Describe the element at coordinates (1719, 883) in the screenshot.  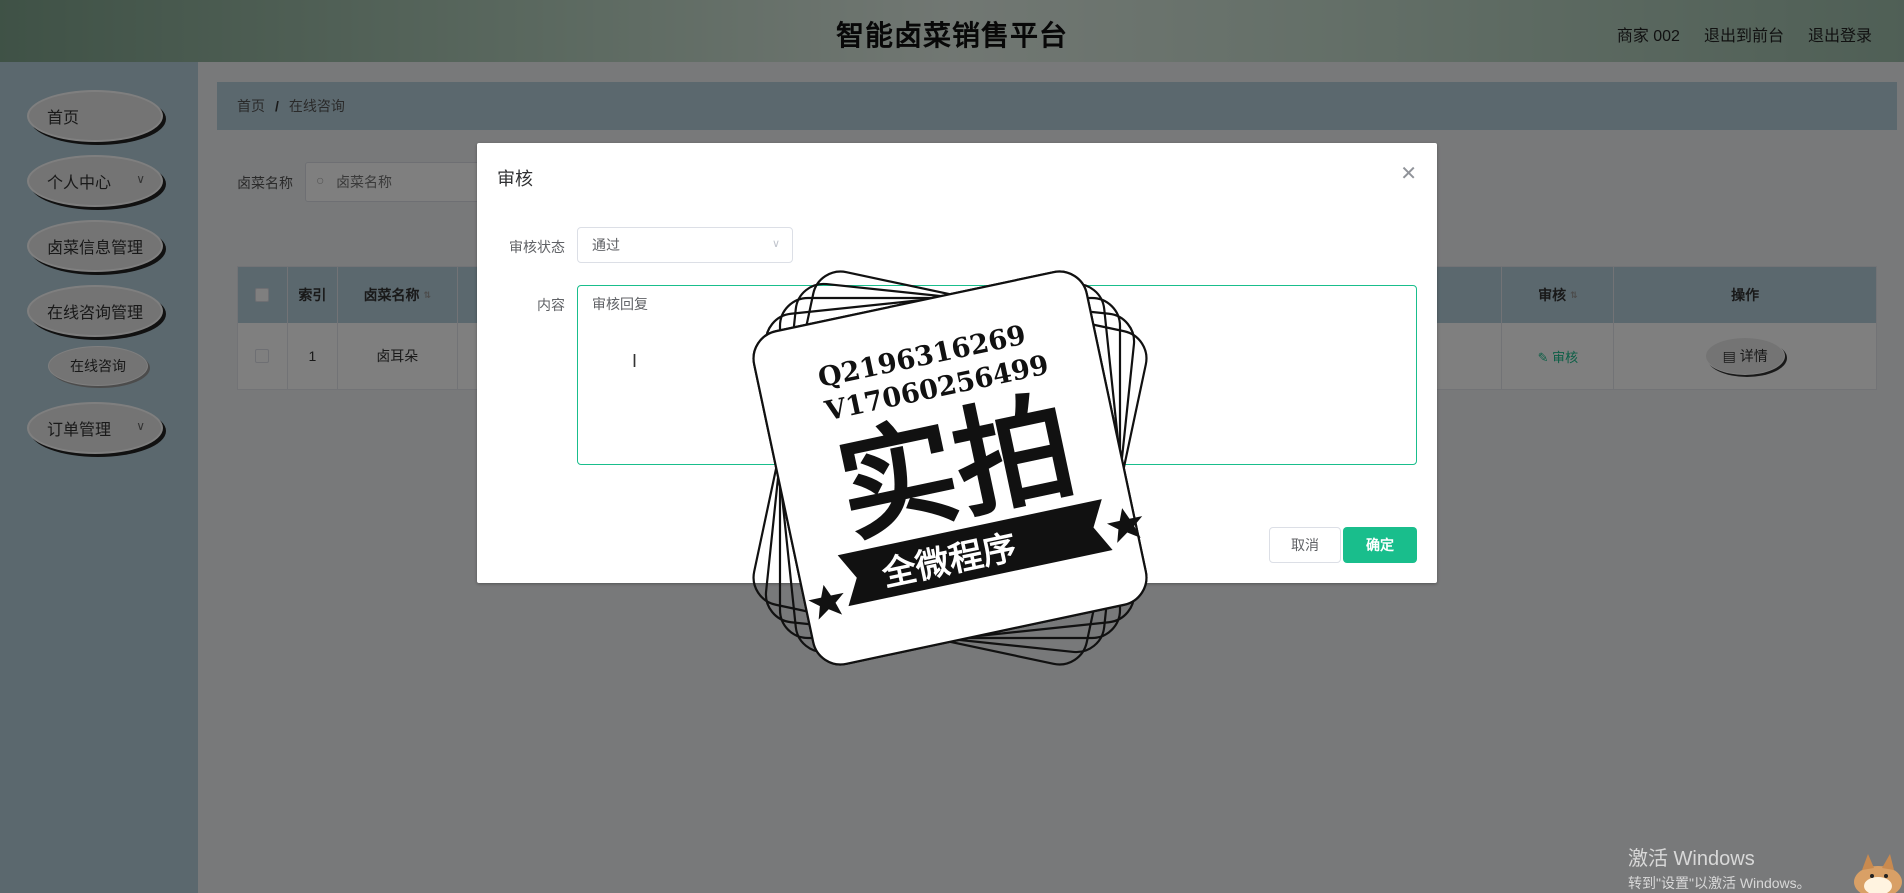
I see `watermark-line2: 转到"设置"以激活 Windows。` at that location.